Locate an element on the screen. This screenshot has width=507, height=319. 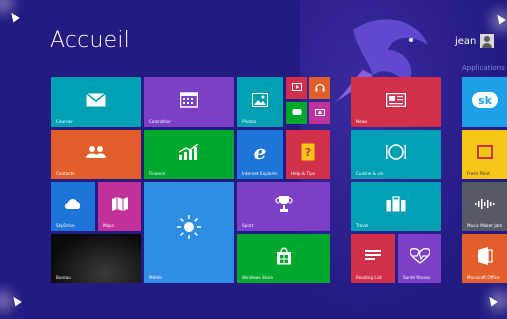
tile-office: Microsoft Office is located at coordinates (484, 258).